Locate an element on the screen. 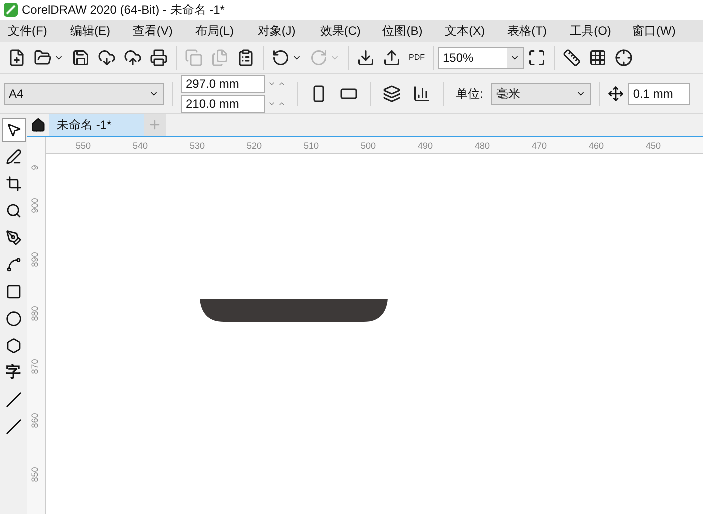 This screenshot has width=703, height=514. grid-icon is located at coordinates (598, 57).